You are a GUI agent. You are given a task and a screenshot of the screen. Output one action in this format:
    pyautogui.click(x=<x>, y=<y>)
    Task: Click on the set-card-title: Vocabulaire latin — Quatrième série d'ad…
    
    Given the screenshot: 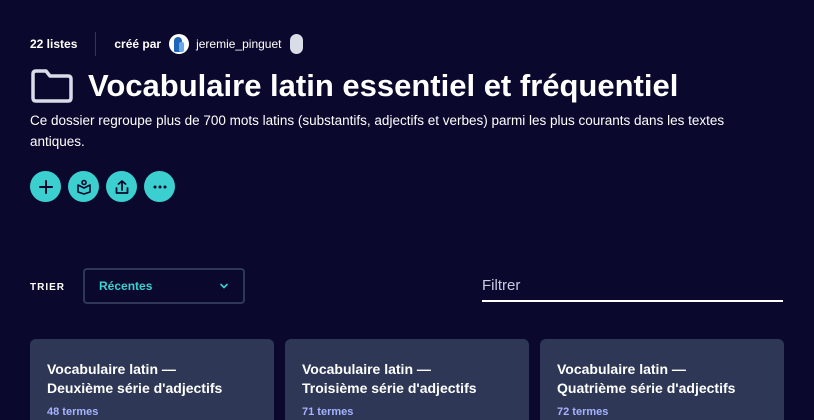 What is the action you would take?
    pyautogui.click(x=646, y=378)
    